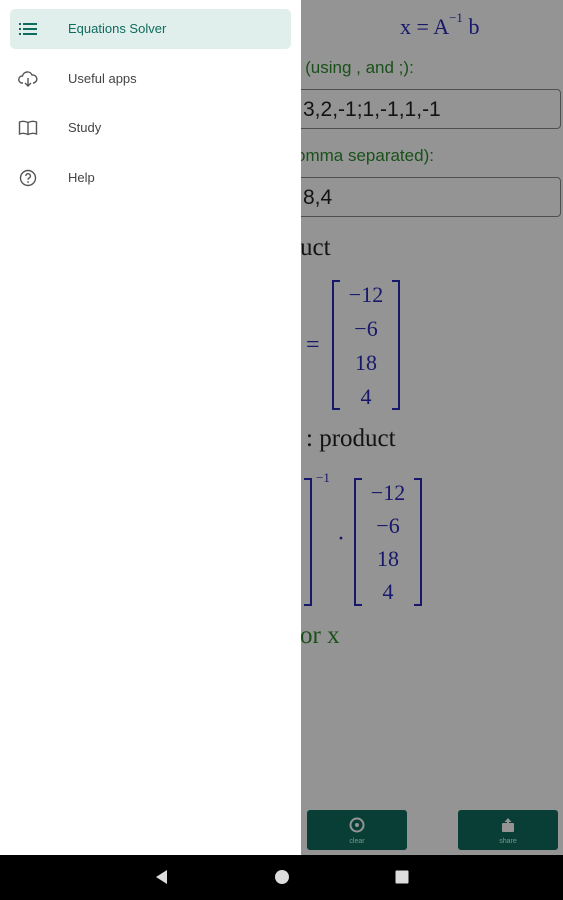 The image size is (563, 900). What do you see at coordinates (28, 128) in the screenshot?
I see `book-icon` at bounding box center [28, 128].